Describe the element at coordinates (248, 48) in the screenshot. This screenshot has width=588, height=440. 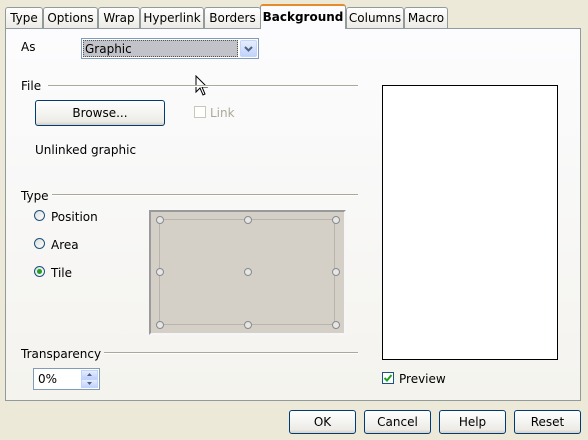
I see `chevron-down-icon` at that location.